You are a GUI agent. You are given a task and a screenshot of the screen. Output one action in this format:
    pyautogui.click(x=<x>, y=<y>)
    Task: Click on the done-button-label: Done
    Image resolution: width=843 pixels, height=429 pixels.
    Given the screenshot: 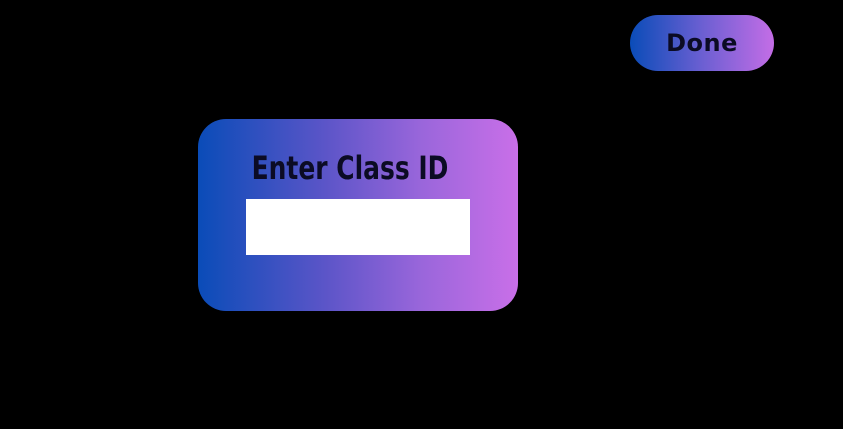 What is the action you would take?
    pyautogui.click(x=702, y=43)
    